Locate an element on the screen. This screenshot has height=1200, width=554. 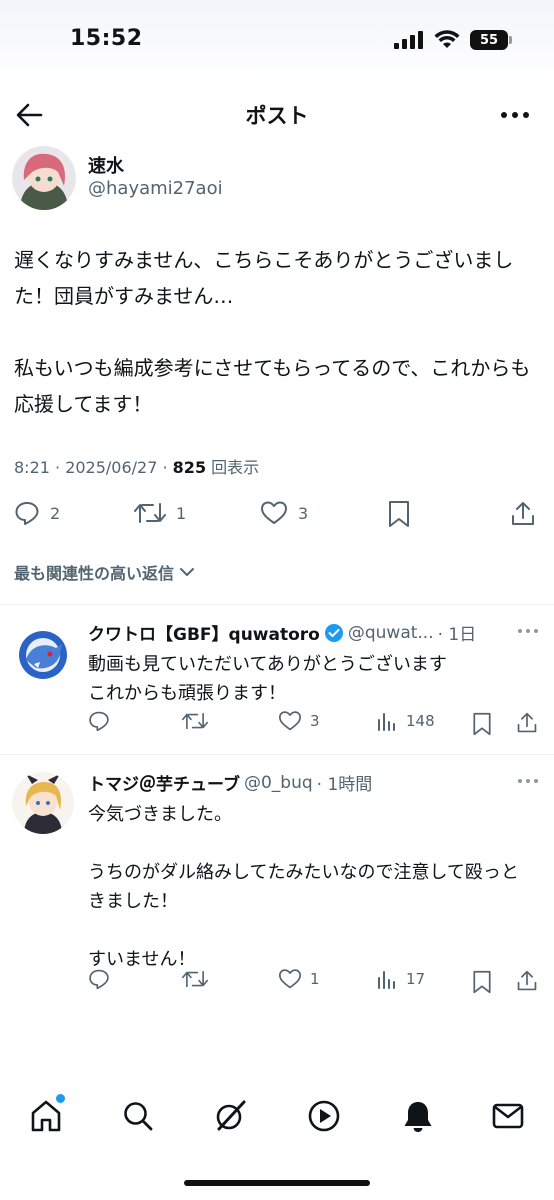
reply-author-name: クワトロ【GBF】quwatoro is located at coordinates (204, 632).